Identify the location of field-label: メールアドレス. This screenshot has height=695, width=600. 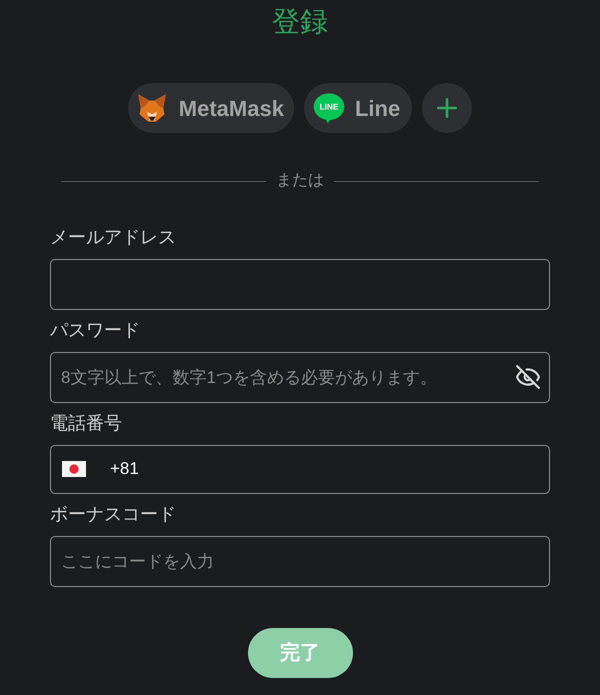
(113, 237).